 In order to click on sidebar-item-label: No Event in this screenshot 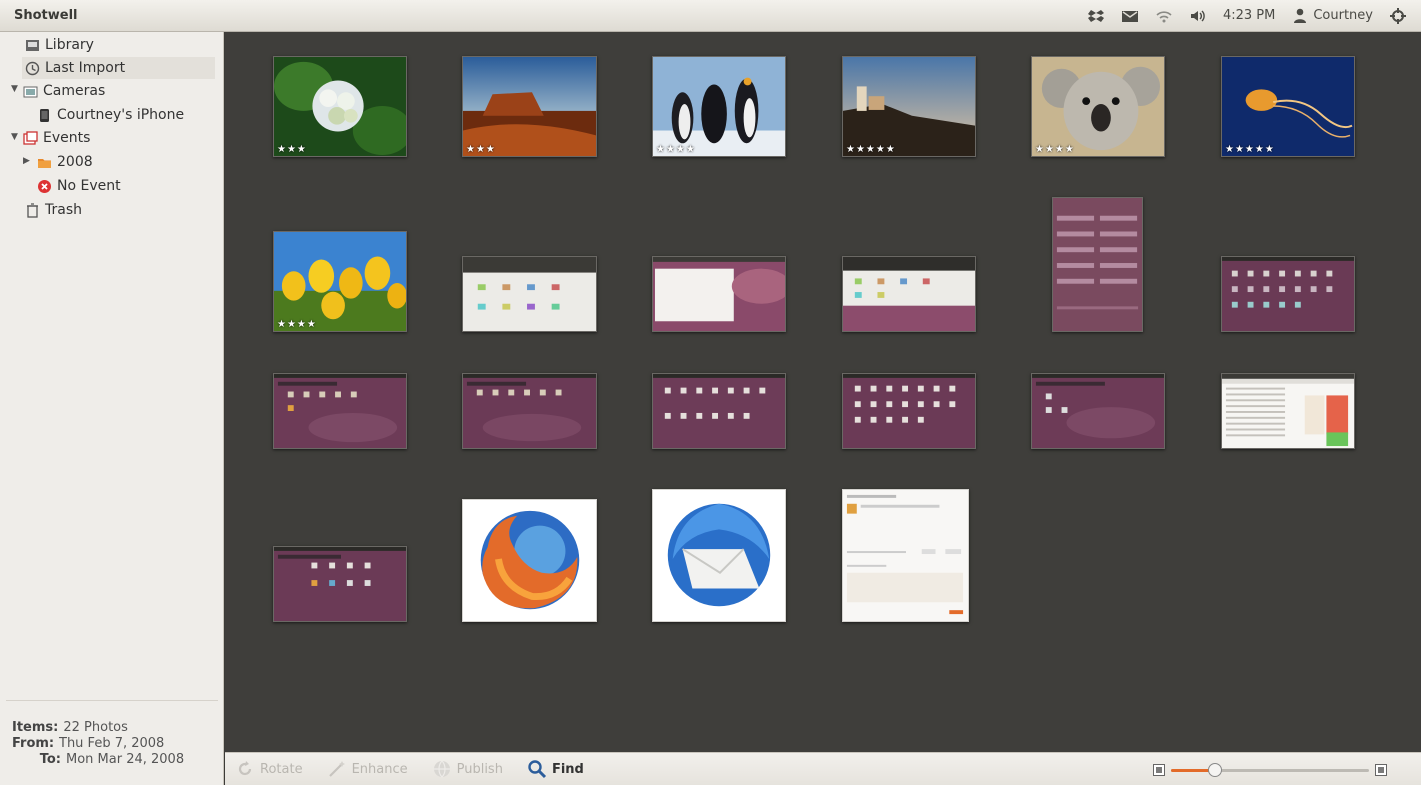, I will do `click(89, 186)`.